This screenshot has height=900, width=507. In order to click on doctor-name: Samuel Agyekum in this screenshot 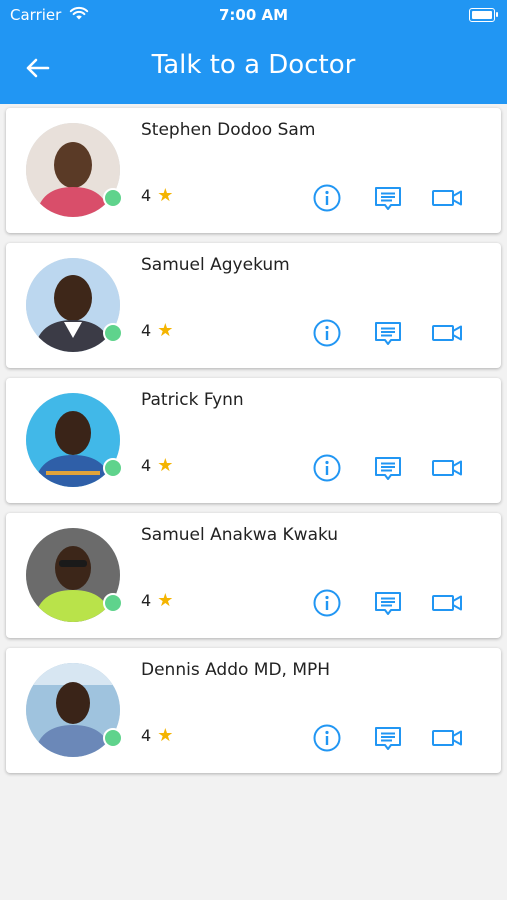, I will do `click(215, 265)`.